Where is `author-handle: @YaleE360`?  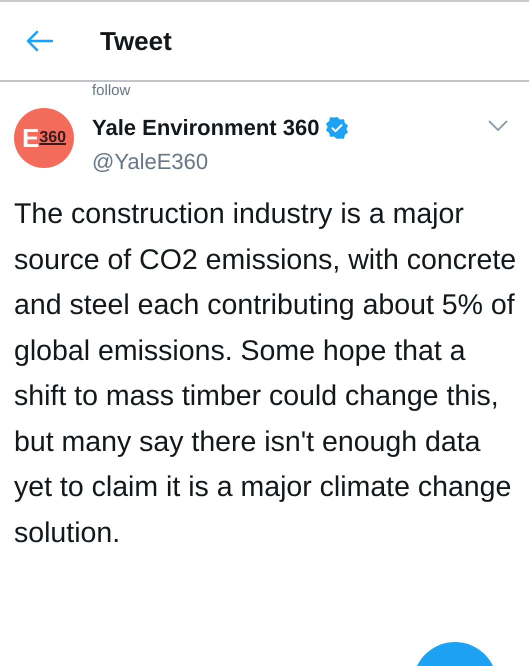
author-handle: @YaleE360 is located at coordinates (290, 161).